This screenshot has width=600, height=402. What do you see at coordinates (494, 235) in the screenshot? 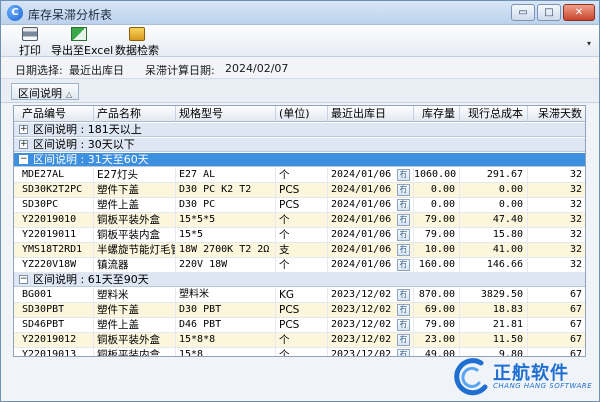
I see `cell-total-cost: 15.80` at bounding box center [494, 235].